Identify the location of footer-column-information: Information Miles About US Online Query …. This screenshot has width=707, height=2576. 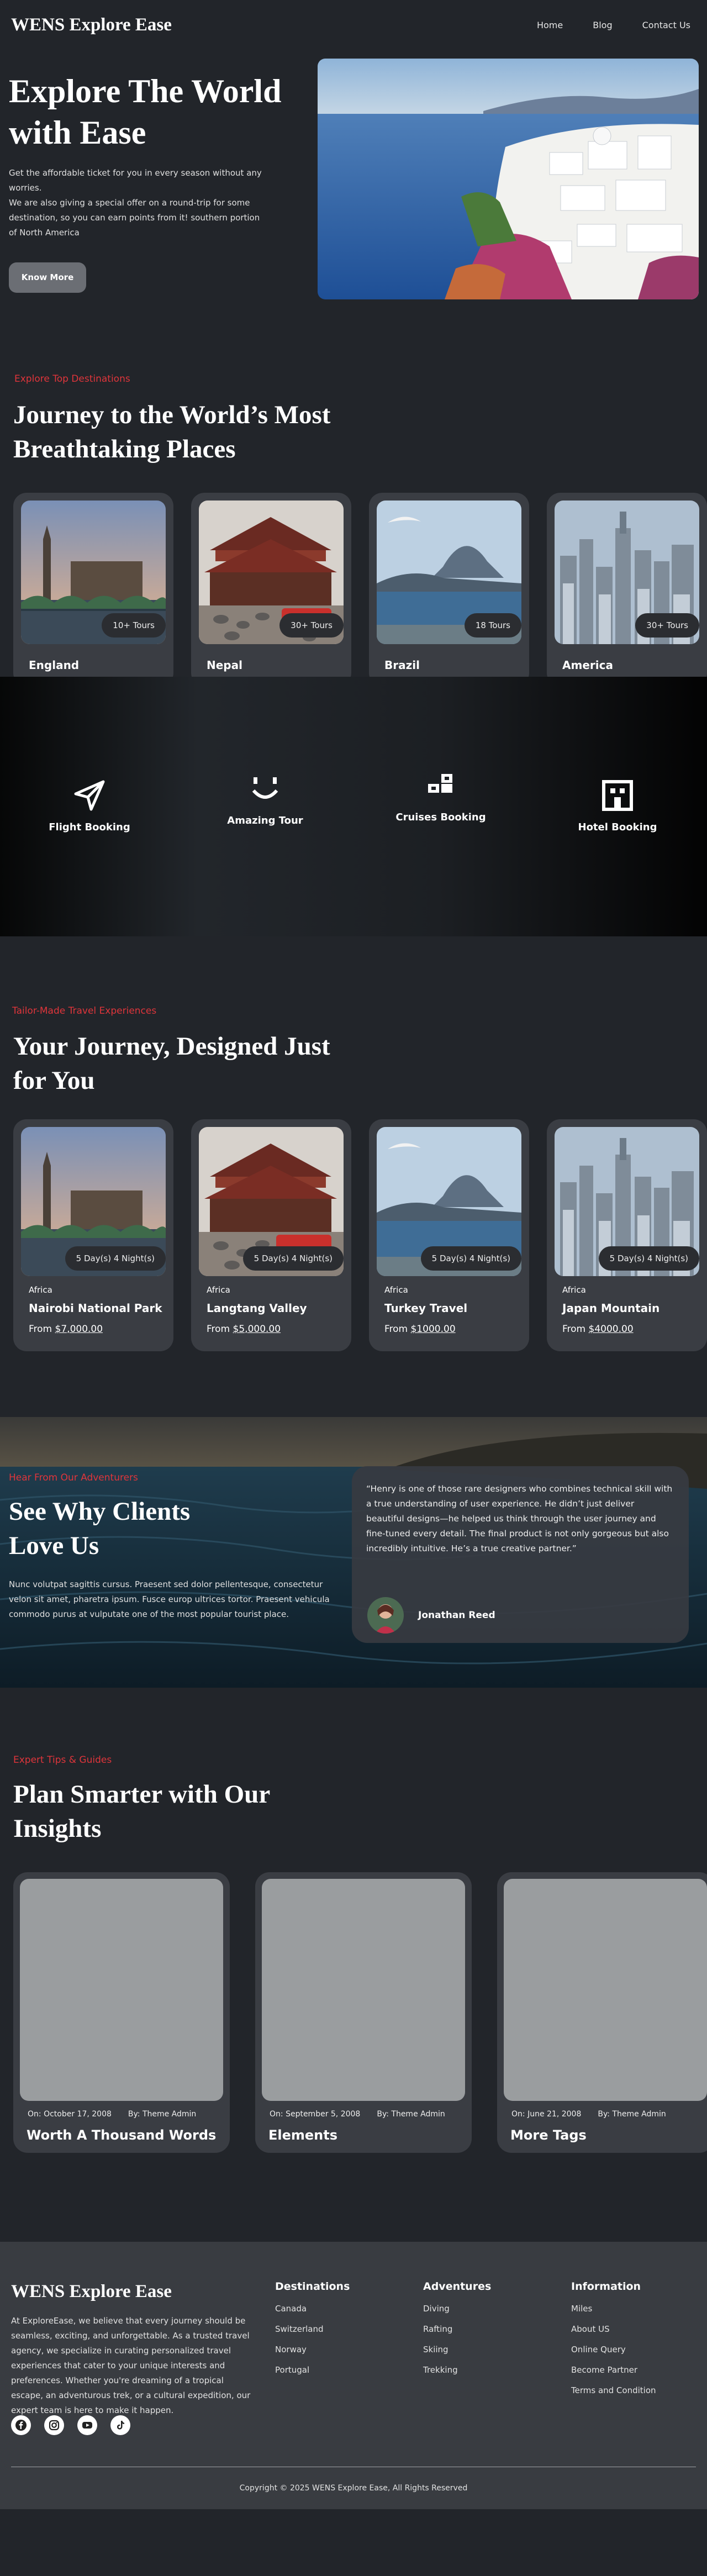
(613, 2343).